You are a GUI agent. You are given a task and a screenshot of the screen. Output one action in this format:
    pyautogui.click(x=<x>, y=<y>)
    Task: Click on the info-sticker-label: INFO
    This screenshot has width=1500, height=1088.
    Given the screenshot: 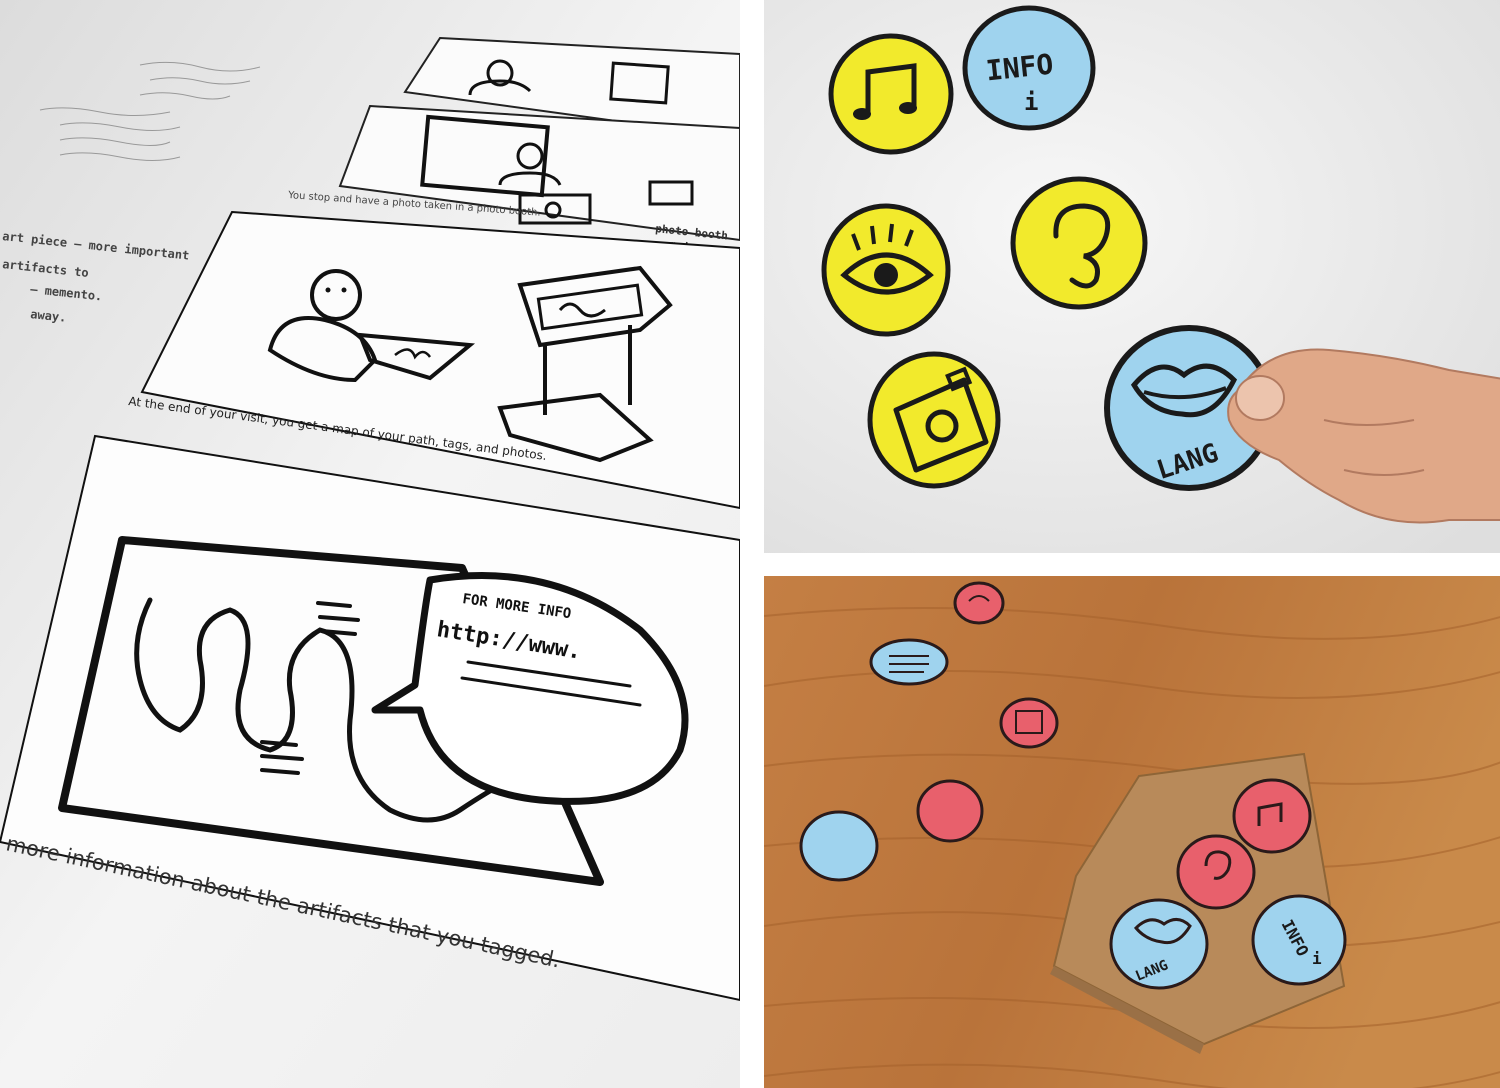 What is the action you would take?
    pyautogui.click(x=1019, y=68)
    